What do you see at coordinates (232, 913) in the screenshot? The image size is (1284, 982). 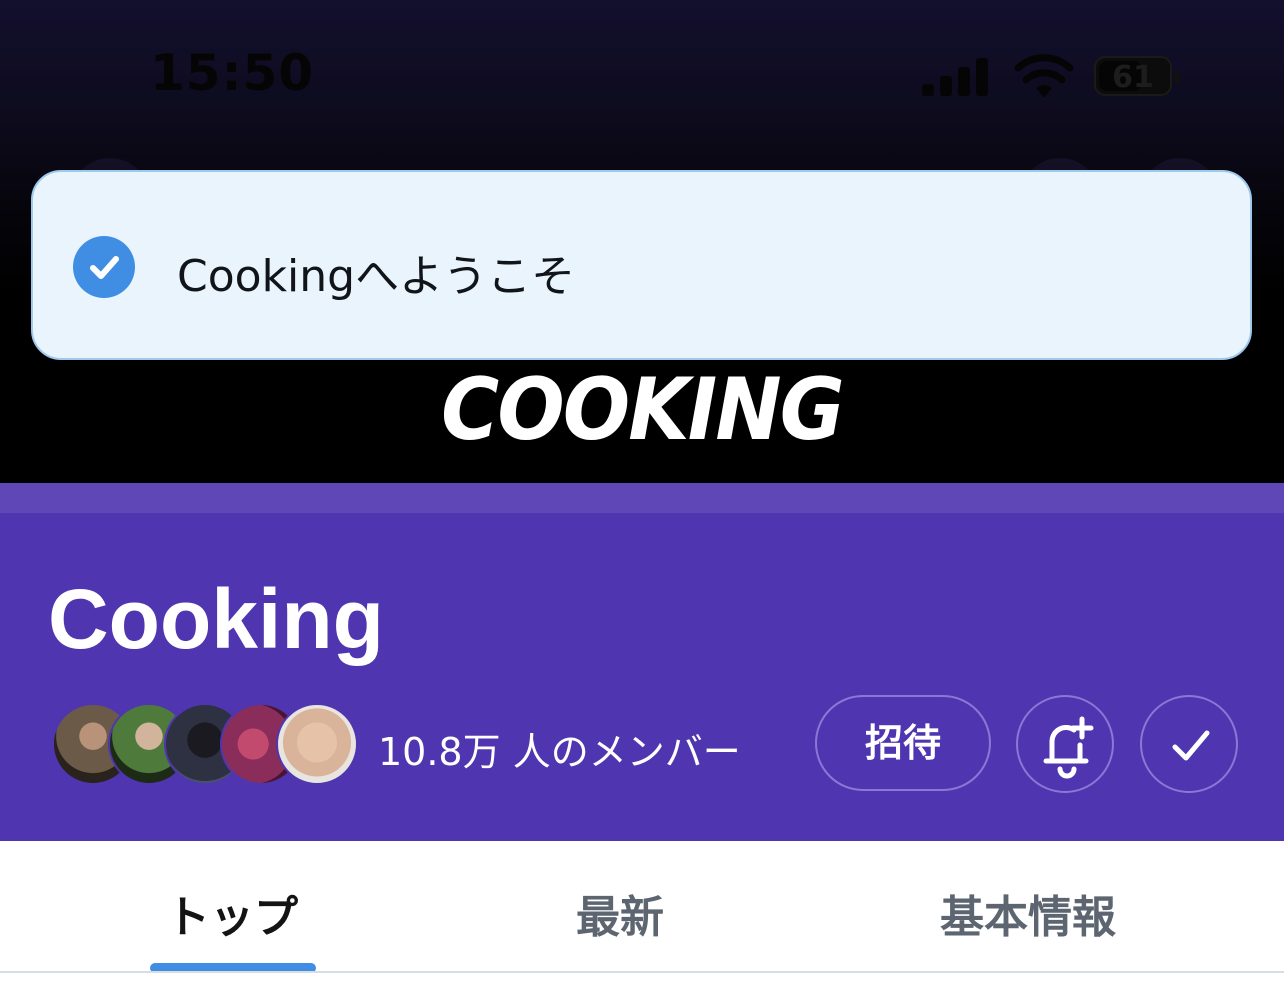 I see `tab-top: トップ` at bounding box center [232, 913].